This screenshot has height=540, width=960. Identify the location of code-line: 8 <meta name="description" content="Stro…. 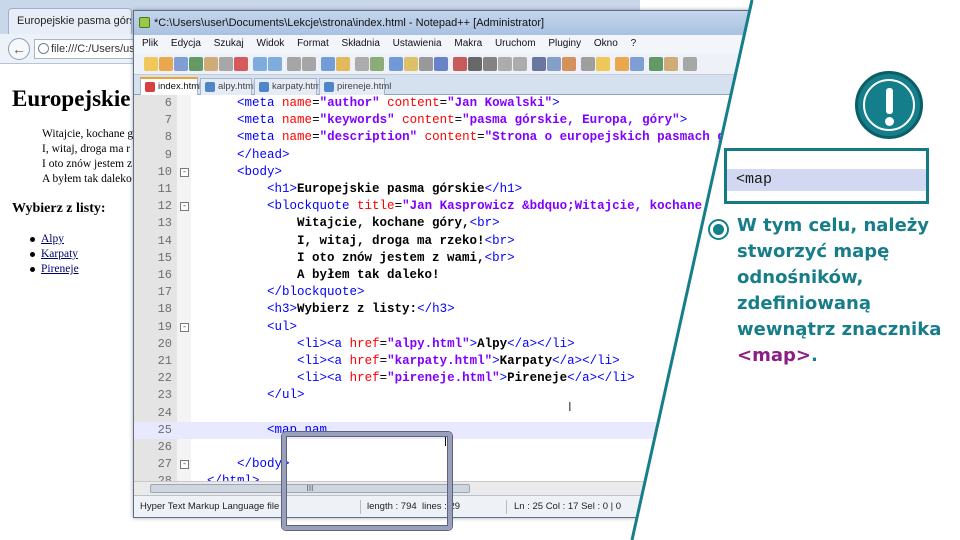
(452, 137).